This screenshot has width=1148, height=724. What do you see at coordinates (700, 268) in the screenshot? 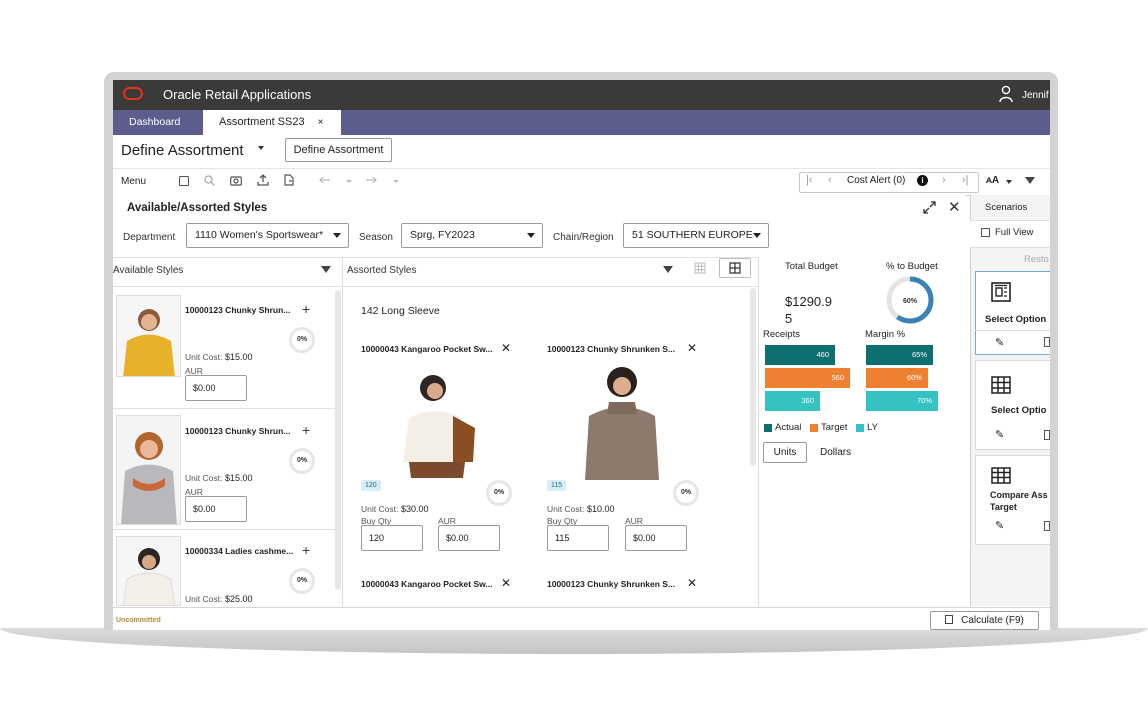
I see `grid-view-icon` at bounding box center [700, 268].